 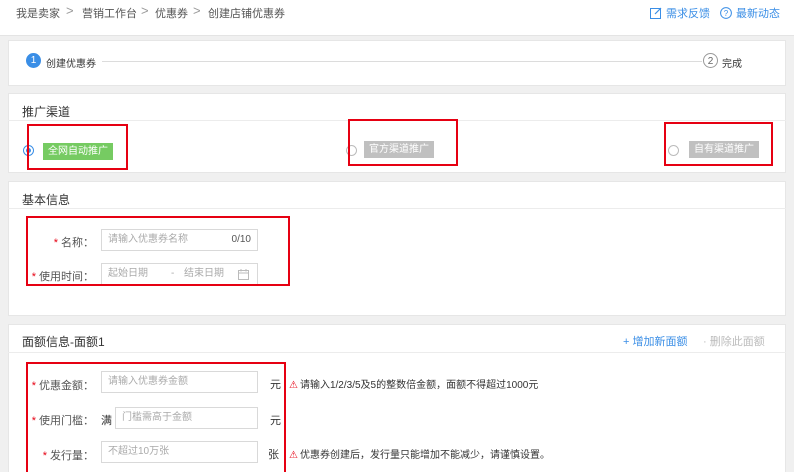 What do you see at coordinates (73, 243) in the screenshot?
I see `name-label: * 名称：` at bounding box center [73, 243].